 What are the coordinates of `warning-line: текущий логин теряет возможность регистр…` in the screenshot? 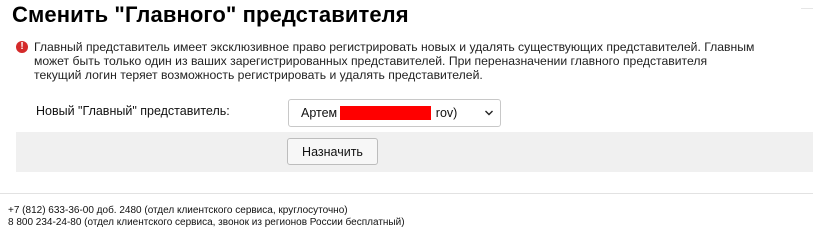 It's located at (258, 75).